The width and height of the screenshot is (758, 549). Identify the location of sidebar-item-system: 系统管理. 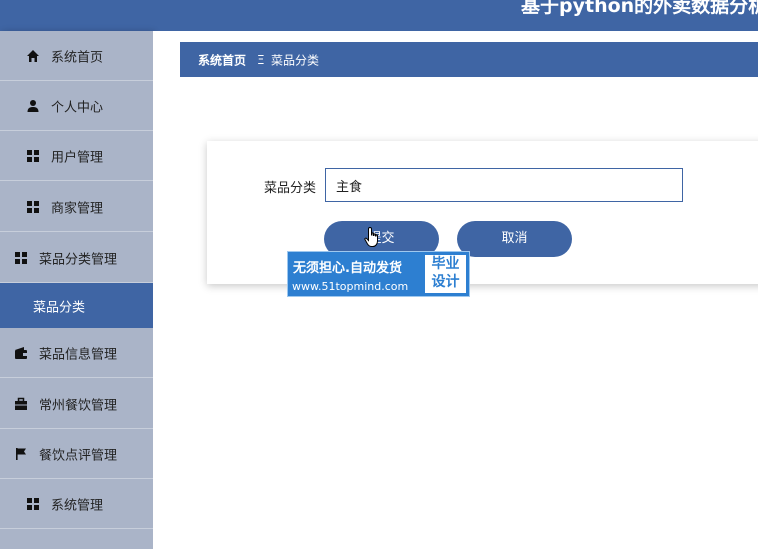
(76, 504).